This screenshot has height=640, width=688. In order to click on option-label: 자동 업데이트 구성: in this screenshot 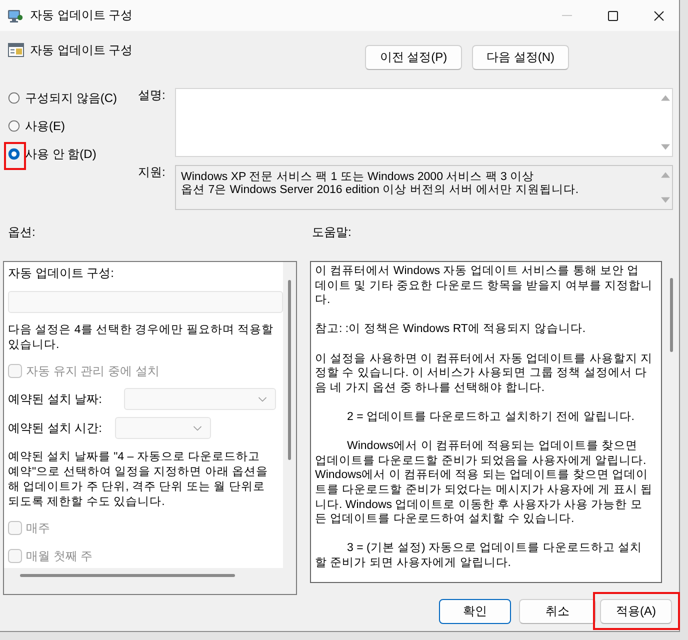, I will do `click(61, 273)`.